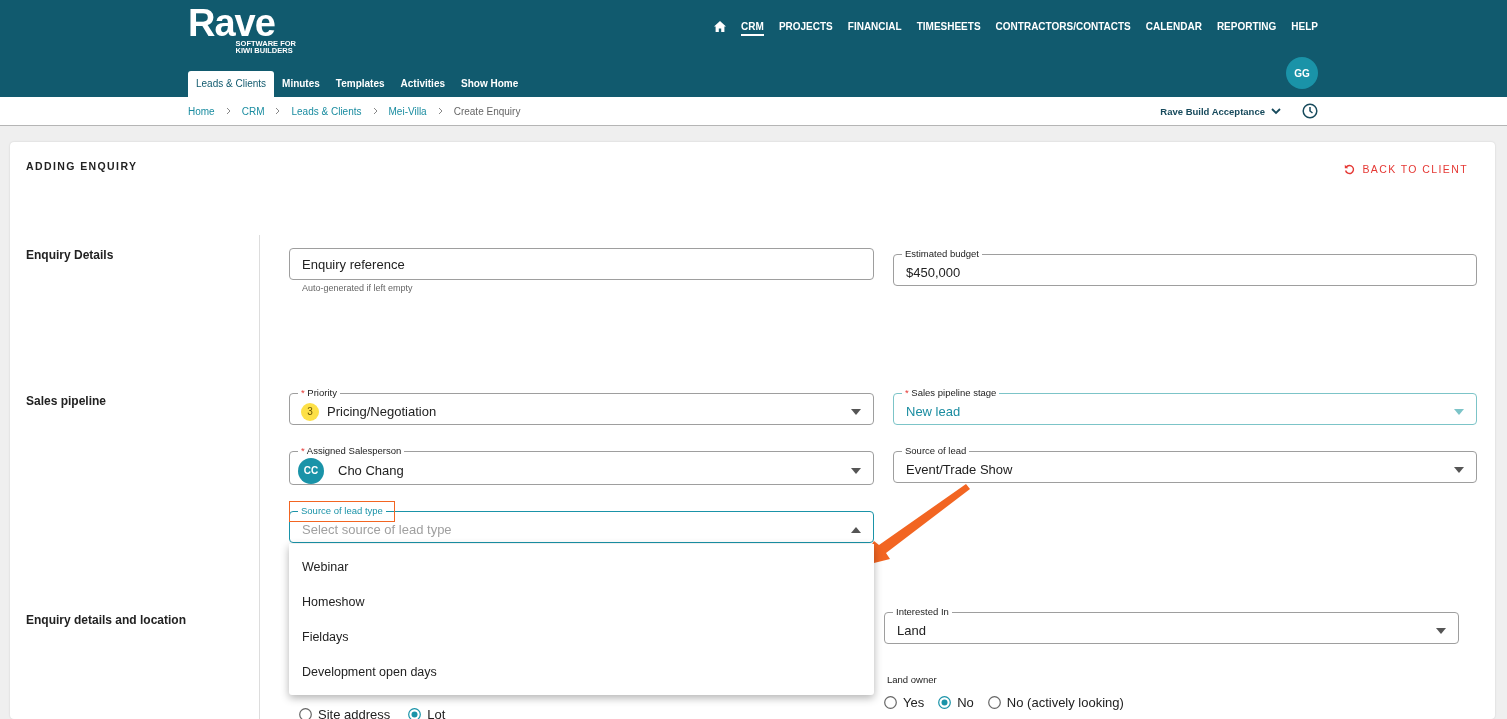  Describe the element at coordinates (805, 28) in the screenshot. I see `nav-link: PROJECTS` at that location.